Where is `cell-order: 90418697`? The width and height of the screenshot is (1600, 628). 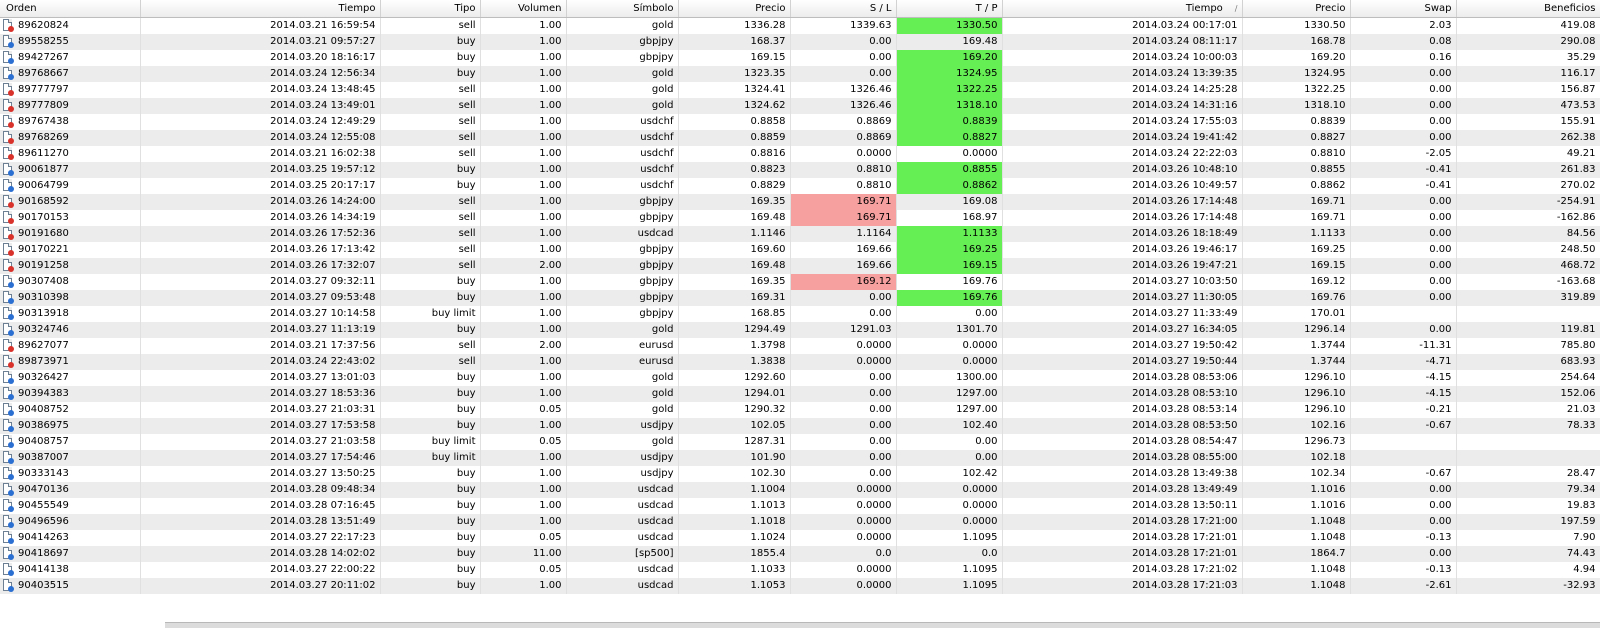 cell-order: 90418697 is located at coordinates (70, 554).